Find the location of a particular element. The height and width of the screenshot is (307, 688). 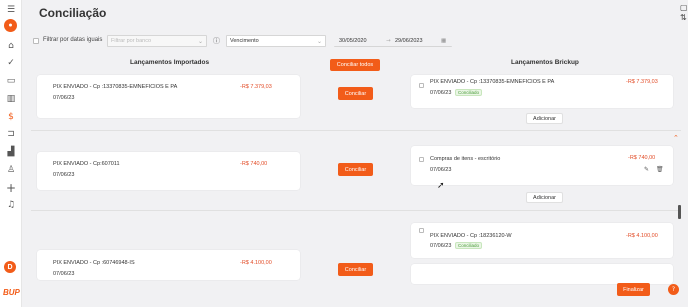

brickup-value: -R$ 4.100,00 is located at coordinates (642, 236).